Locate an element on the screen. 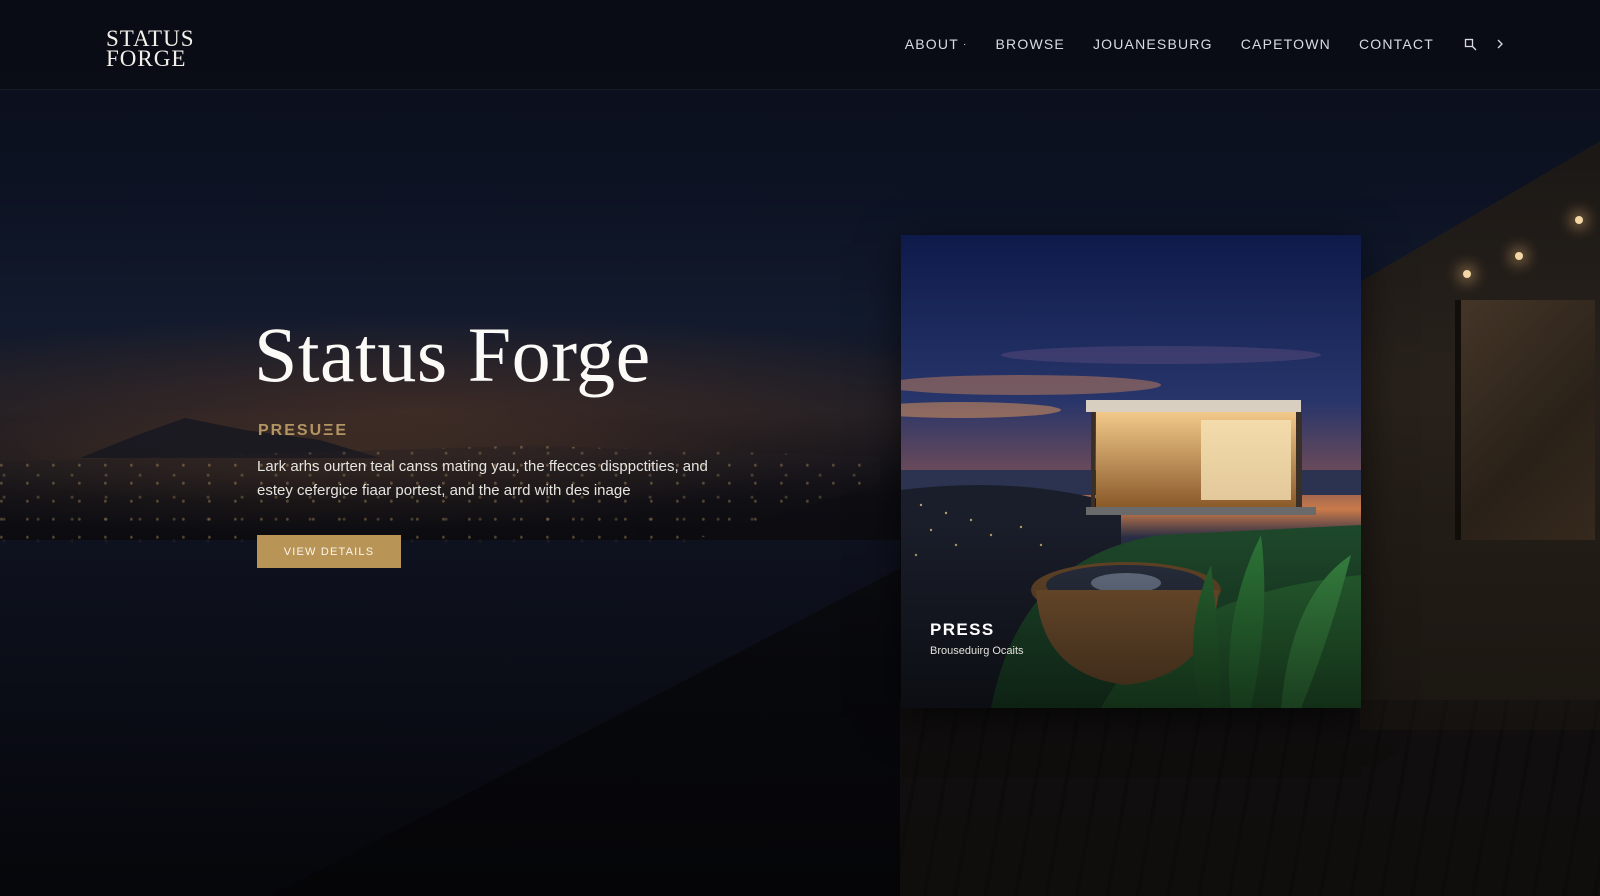  nav-item-about: ABOUT · is located at coordinates (936, 44).